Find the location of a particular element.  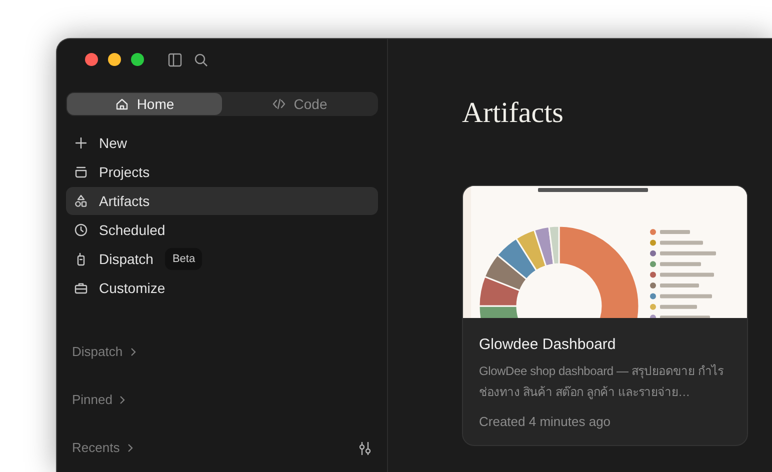

filter-sliders-icon is located at coordinates (365, 448).